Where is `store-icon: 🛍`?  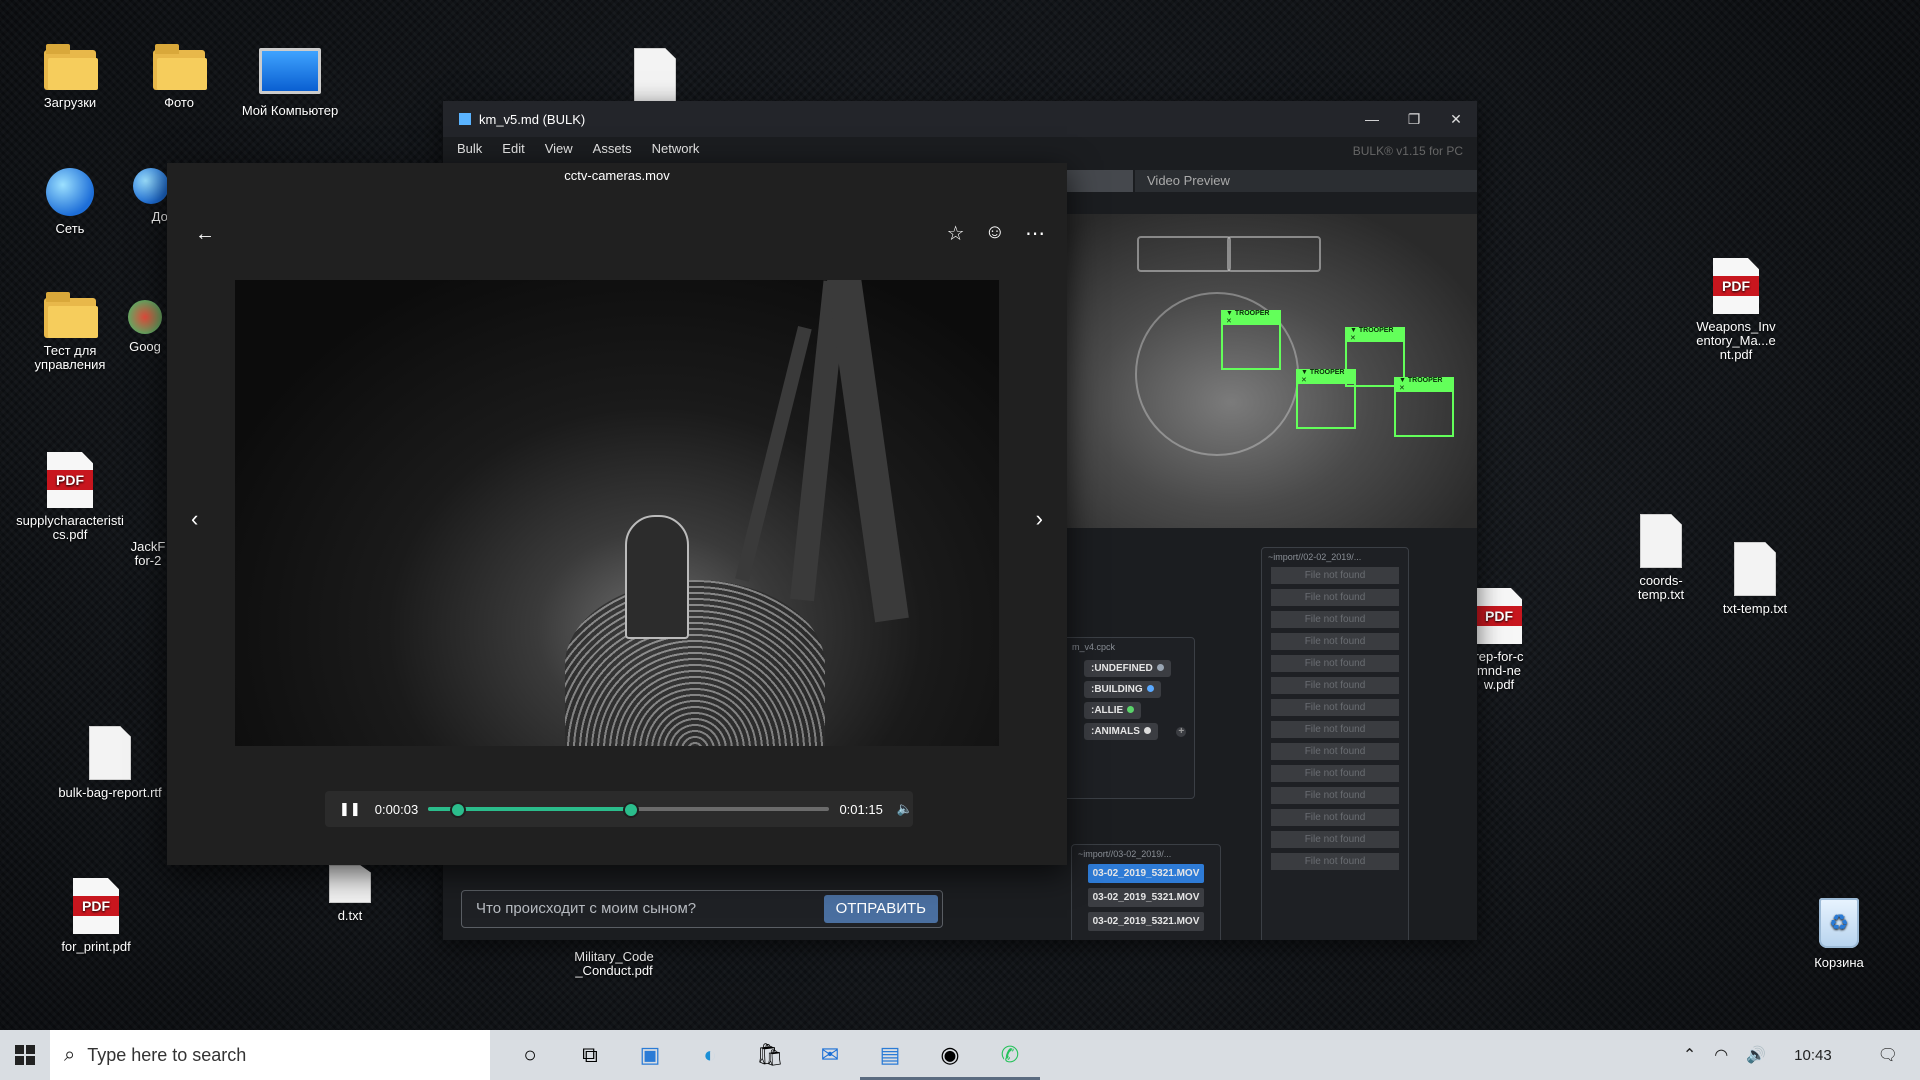
store-icon: 🛍 is located at coordinates (770, 1055).